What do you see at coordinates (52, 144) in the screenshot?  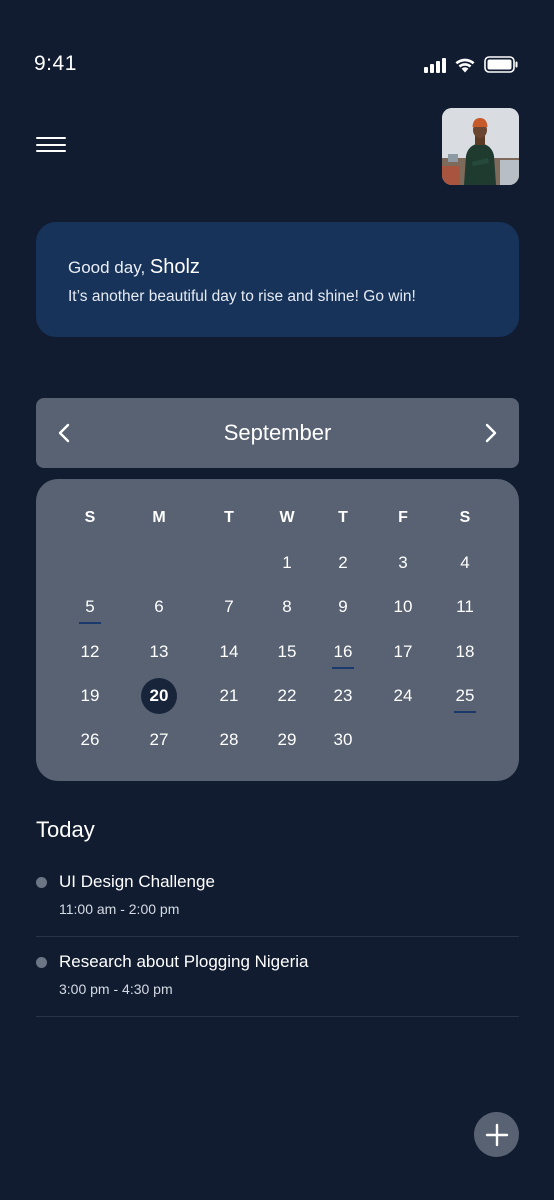 I see `hamburger-menu-icon` at bounding box center [52, 144].